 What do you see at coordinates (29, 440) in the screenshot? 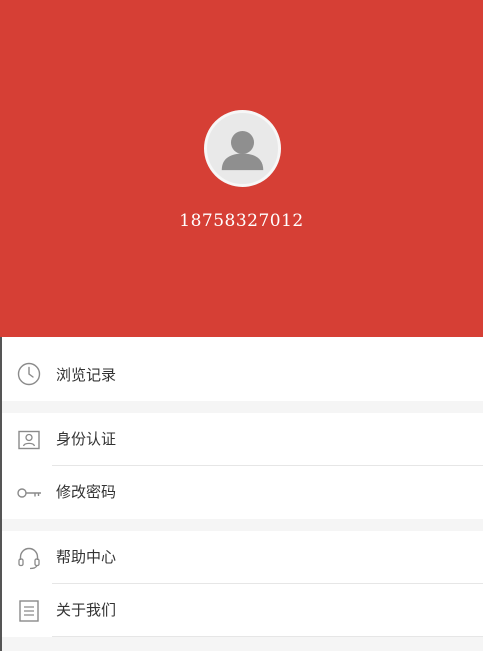
I see `id-card-icon` at bounding box center [29, 440].